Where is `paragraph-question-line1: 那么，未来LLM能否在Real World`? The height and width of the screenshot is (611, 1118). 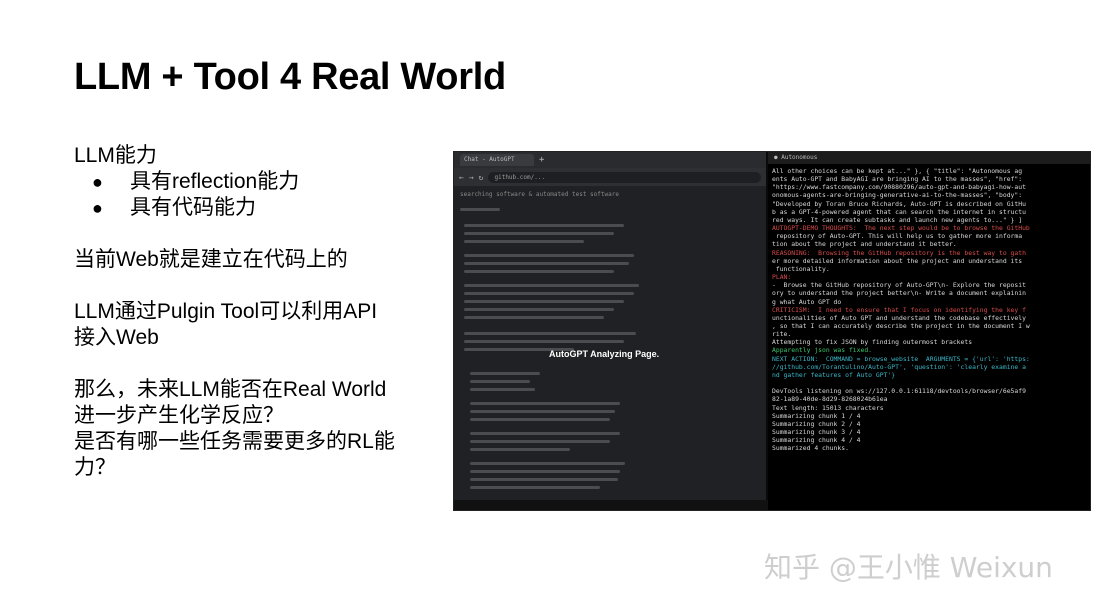
paragraph-question-line1: 那么，未来LLM能否在Real World is located at coordinates (230, 389).